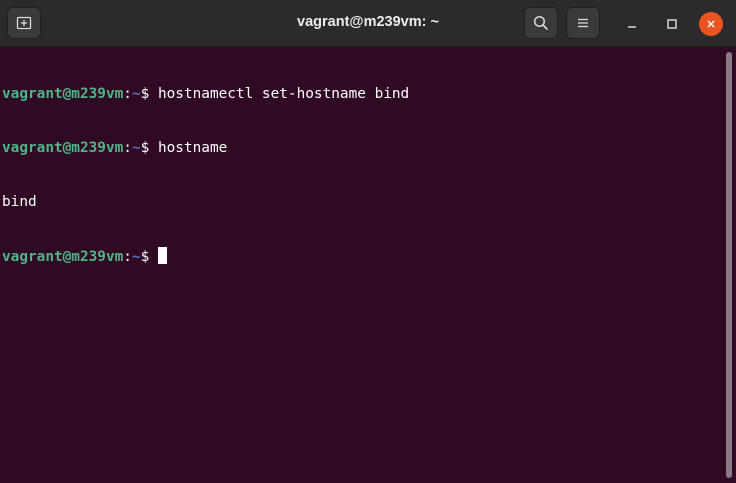 The height and width of the screenshot is (483, 736). Describe the element at coordinates (362, 202) in the screenshot. I see `terminal-line: bind` at that location.